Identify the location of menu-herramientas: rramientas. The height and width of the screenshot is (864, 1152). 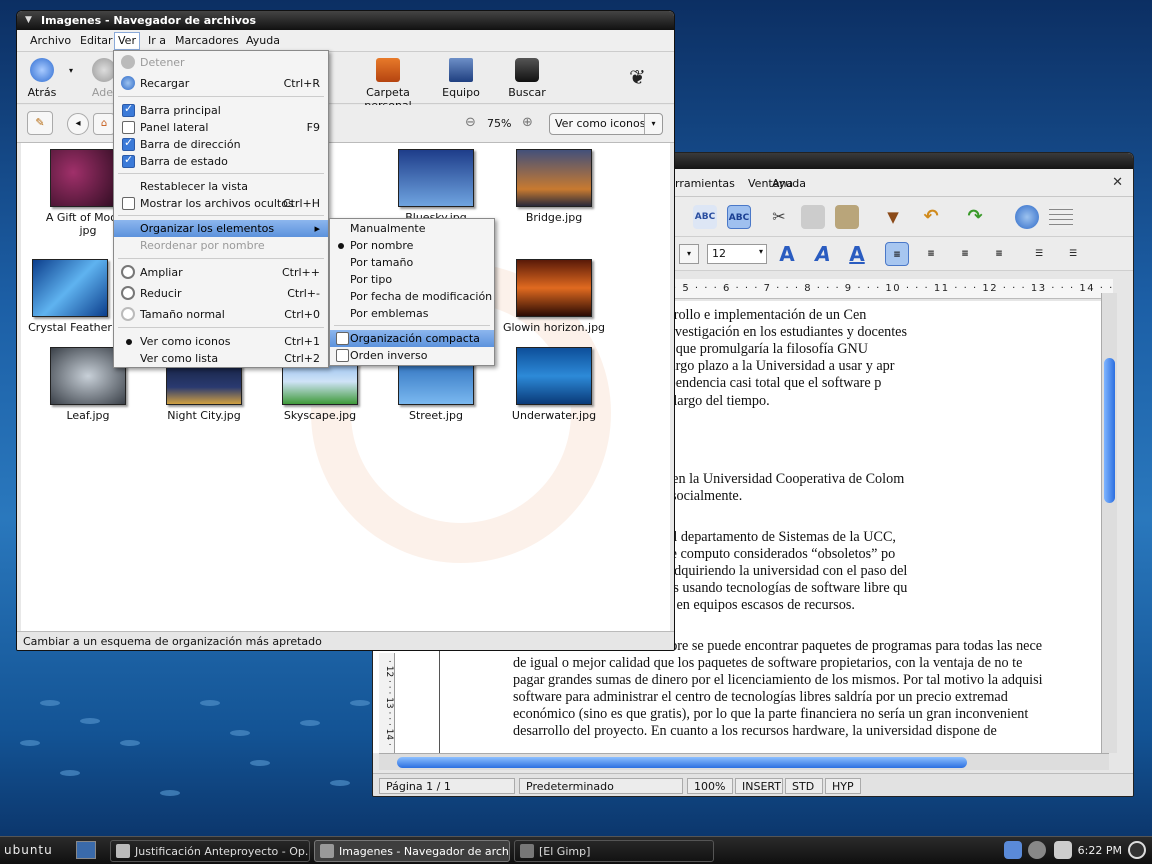
(705, 183).